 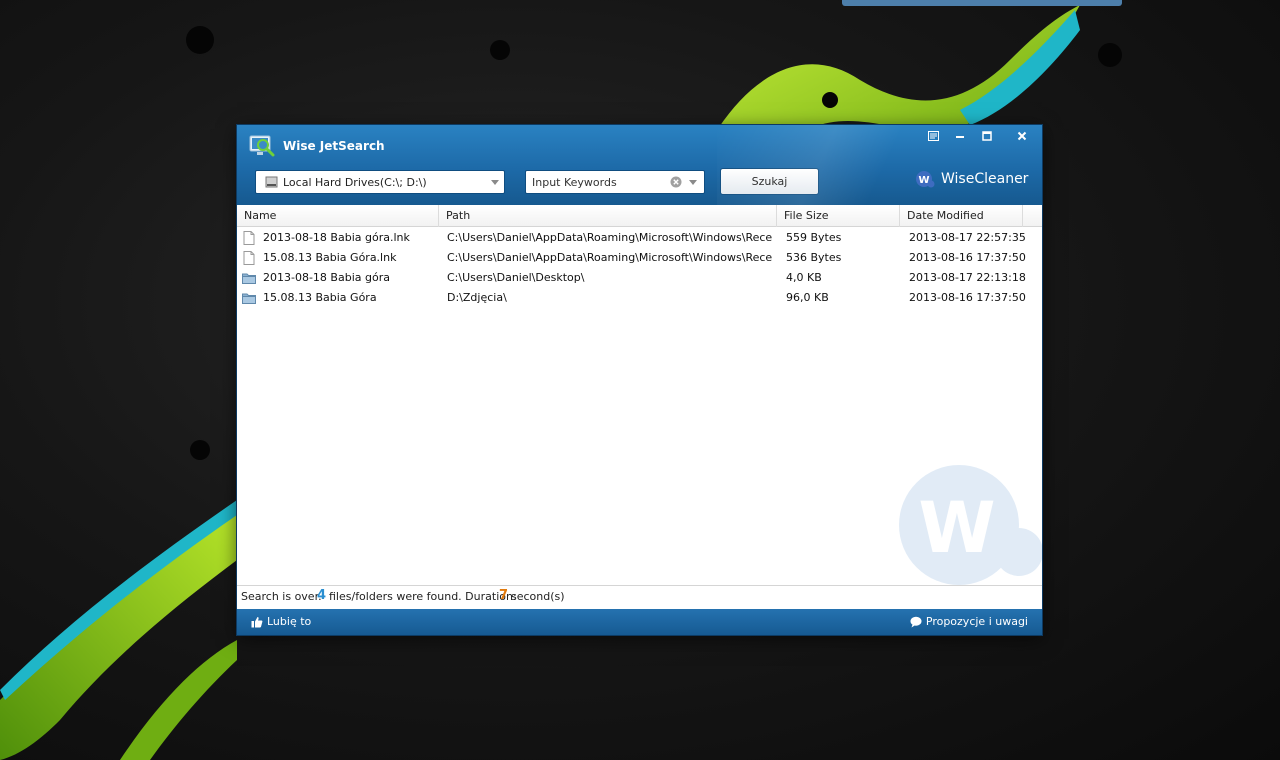 I want to click on column-header-file-size: File Size, so click(x=838, y=216).